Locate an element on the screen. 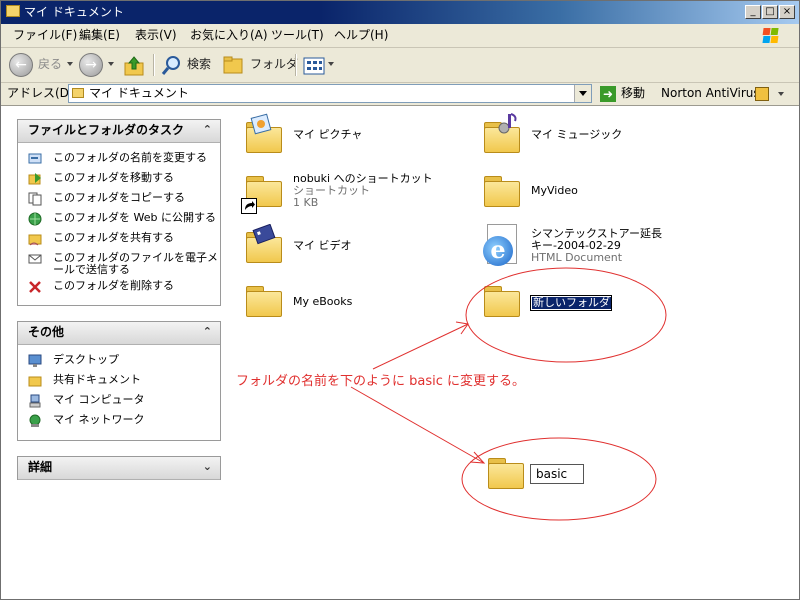  views-icon is located at coordinates (314, 66).